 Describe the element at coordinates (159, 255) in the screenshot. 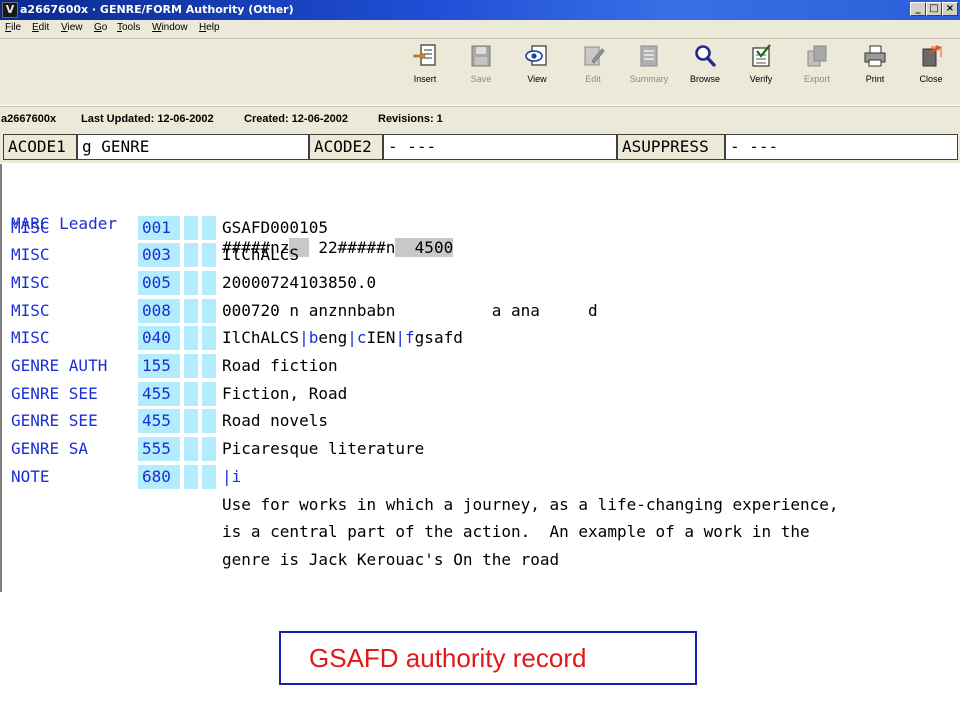

I see `field-tag: 003` at that location.